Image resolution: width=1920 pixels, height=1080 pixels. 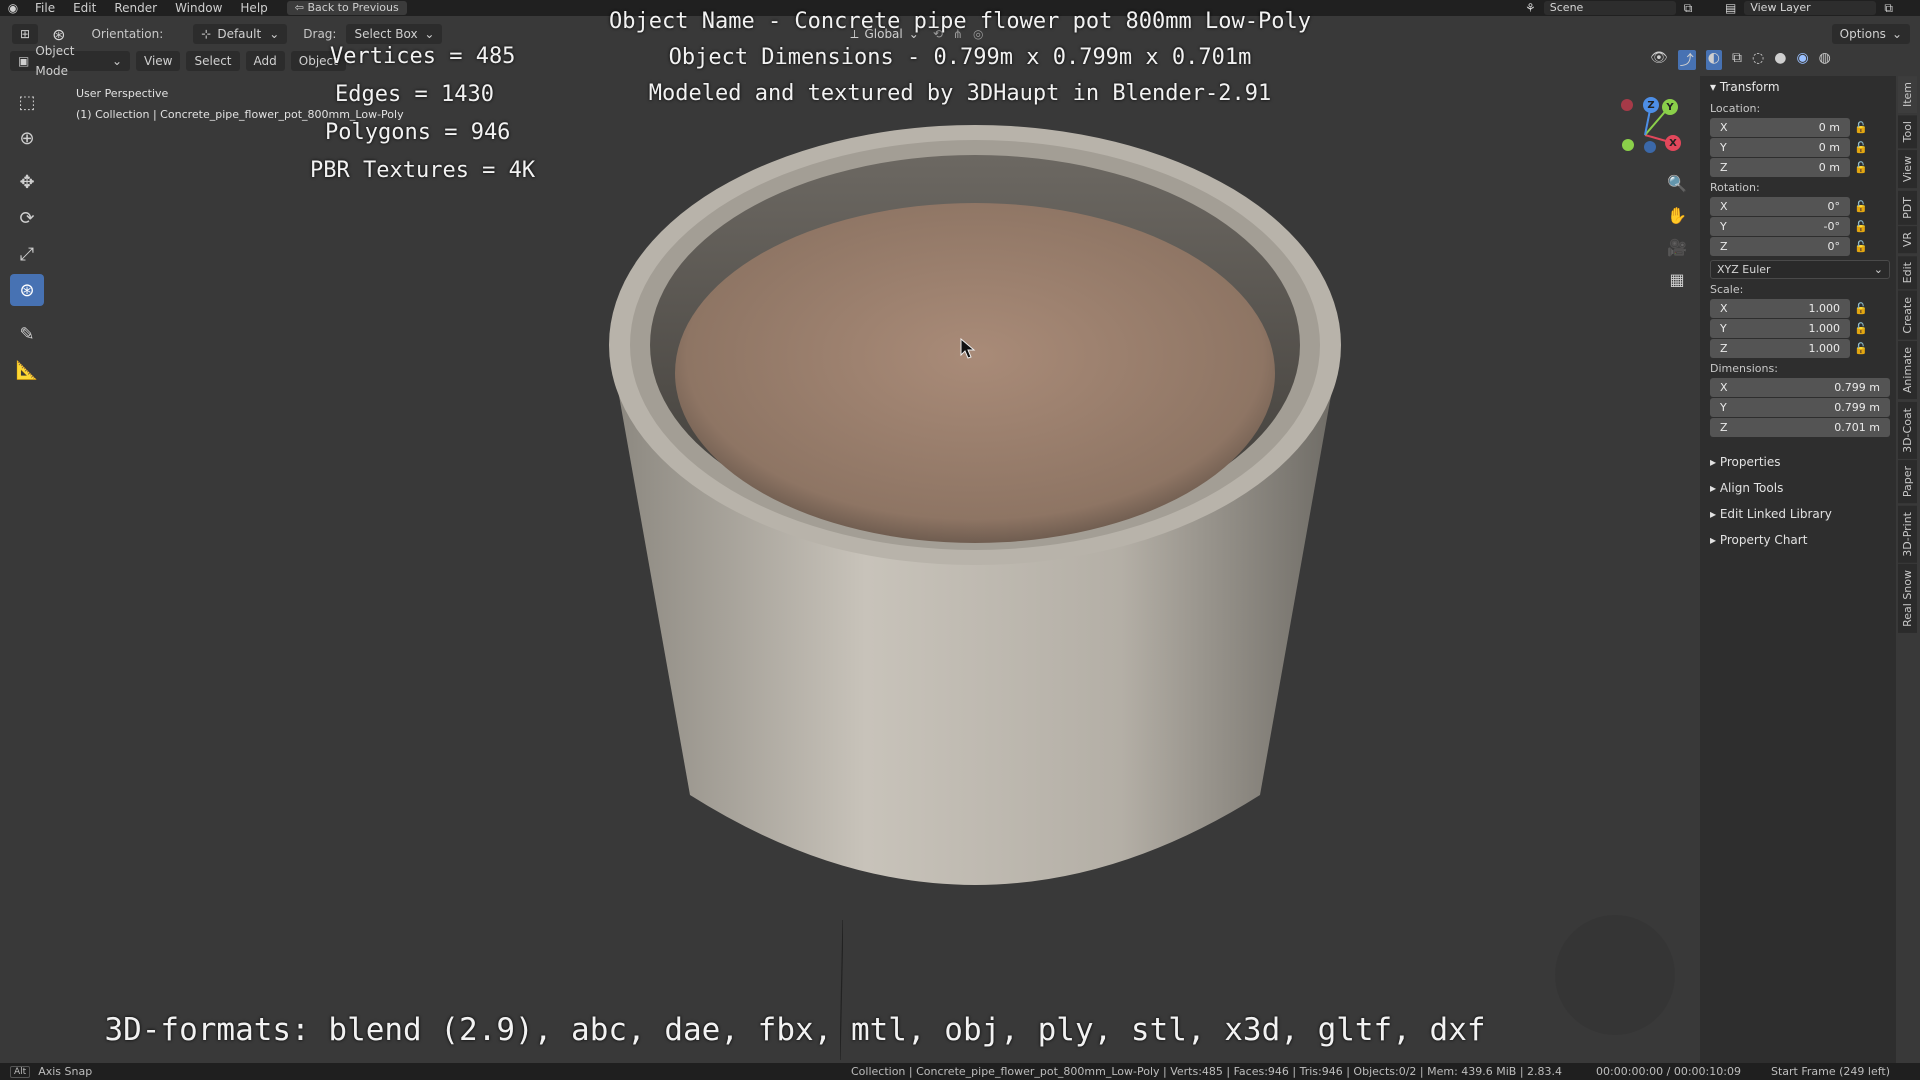 What do you see at coordinates (84, 8) in the screenshot?
I see `menu-edit: Edit` at bounding box center [84, 8].